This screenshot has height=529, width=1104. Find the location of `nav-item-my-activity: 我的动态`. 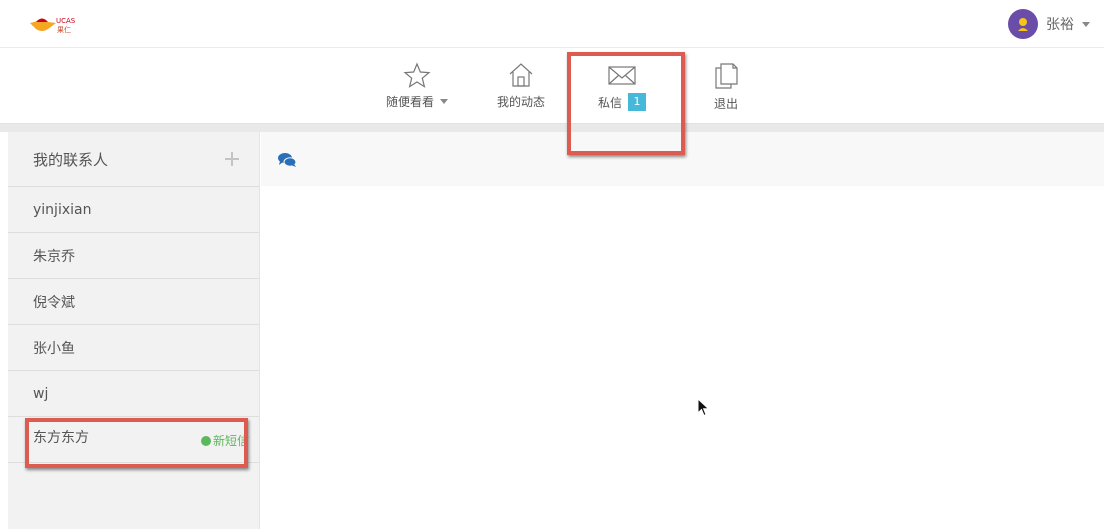

nav-item-my-activity: 我的动态 is located at coordinates (521, 86).